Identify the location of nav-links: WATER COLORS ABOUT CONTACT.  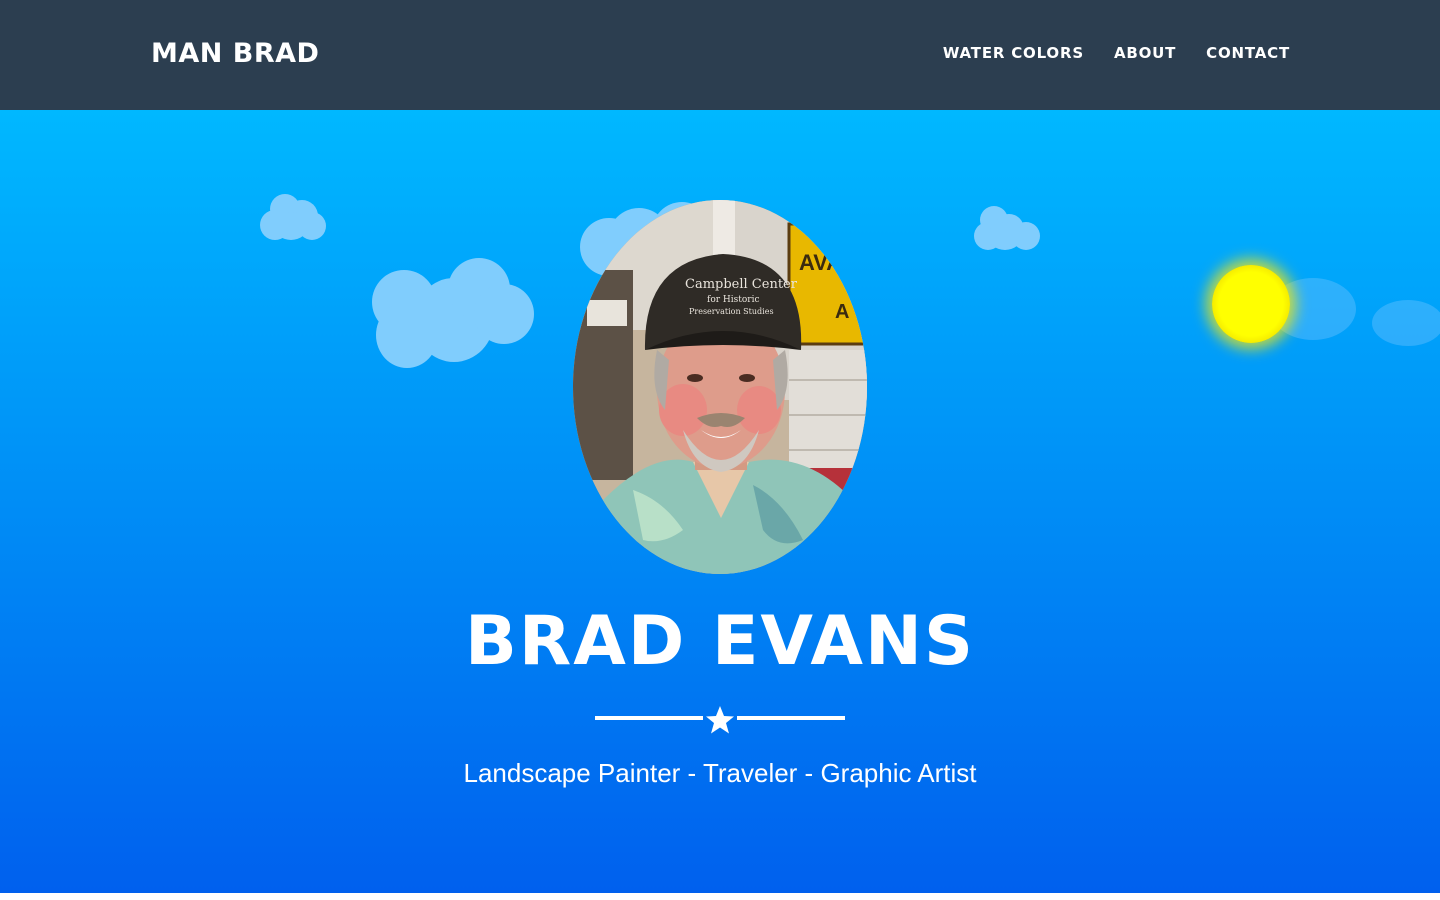
(1116, 53).